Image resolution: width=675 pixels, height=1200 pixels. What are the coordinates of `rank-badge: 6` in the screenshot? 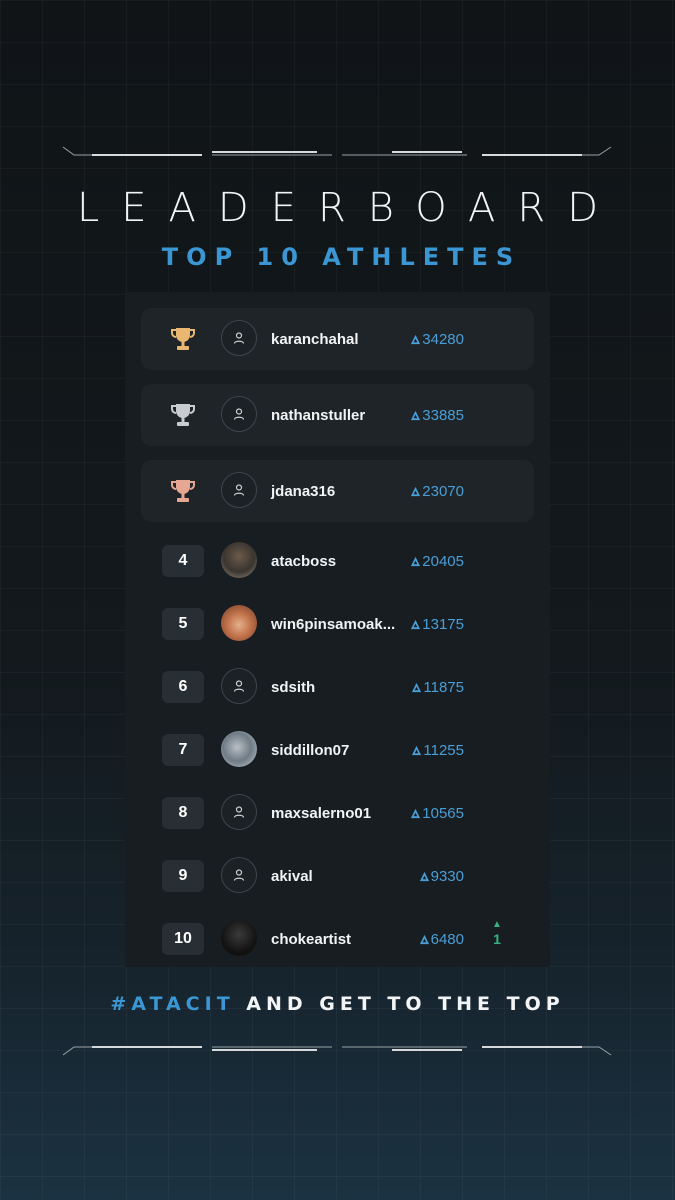 It's located at (183, 687).